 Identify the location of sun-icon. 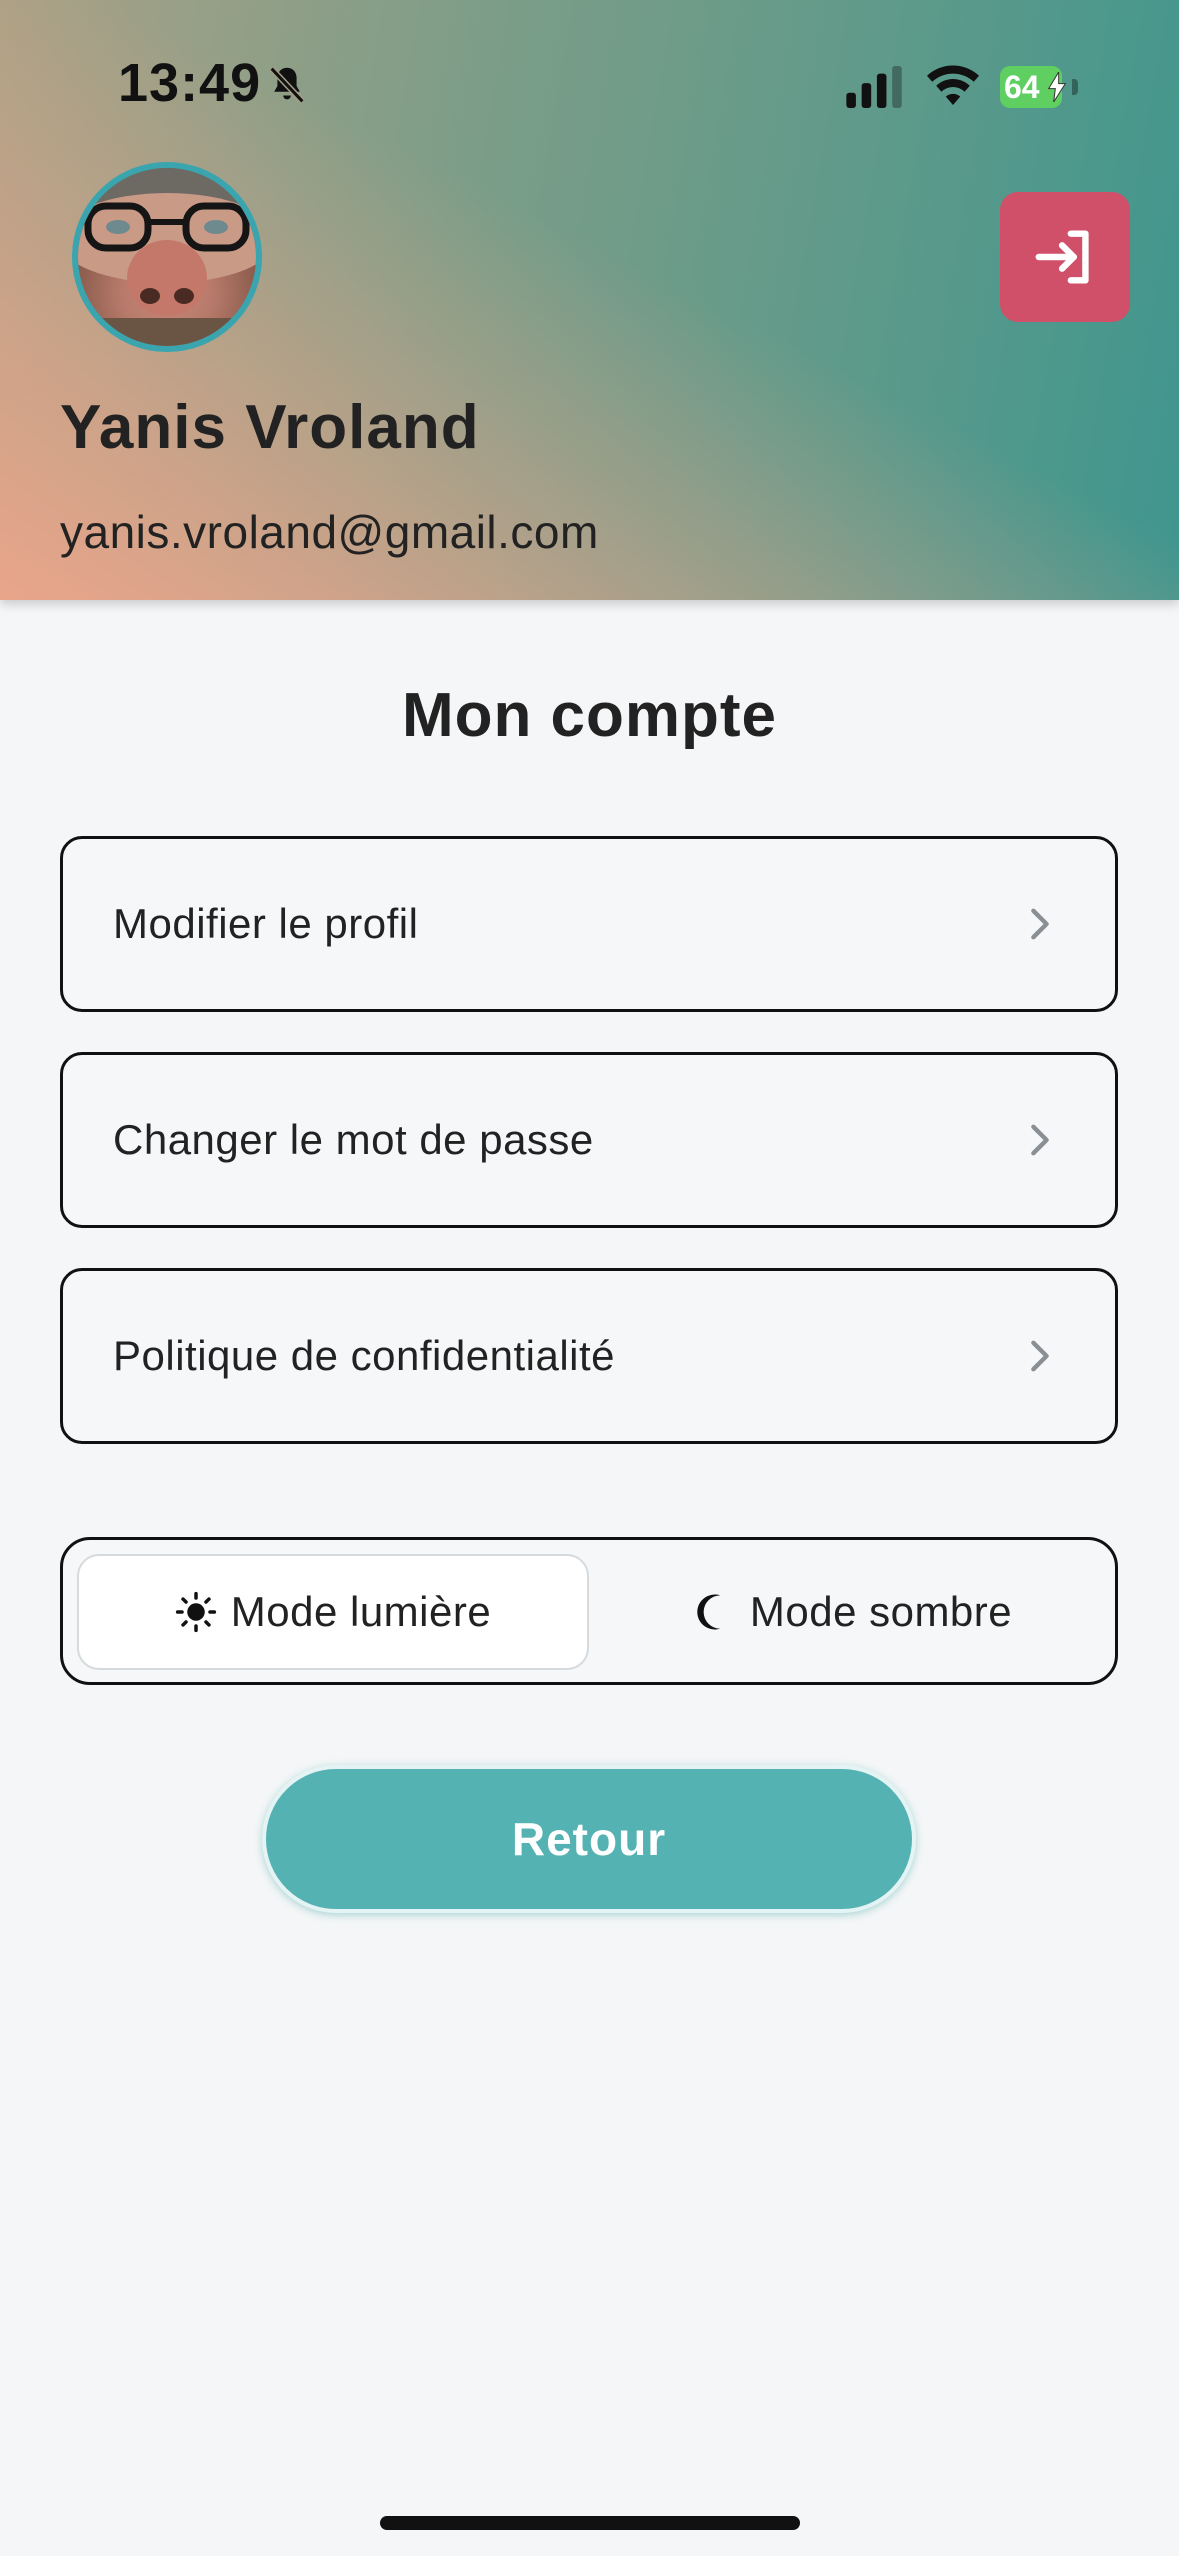
(195, 1612).